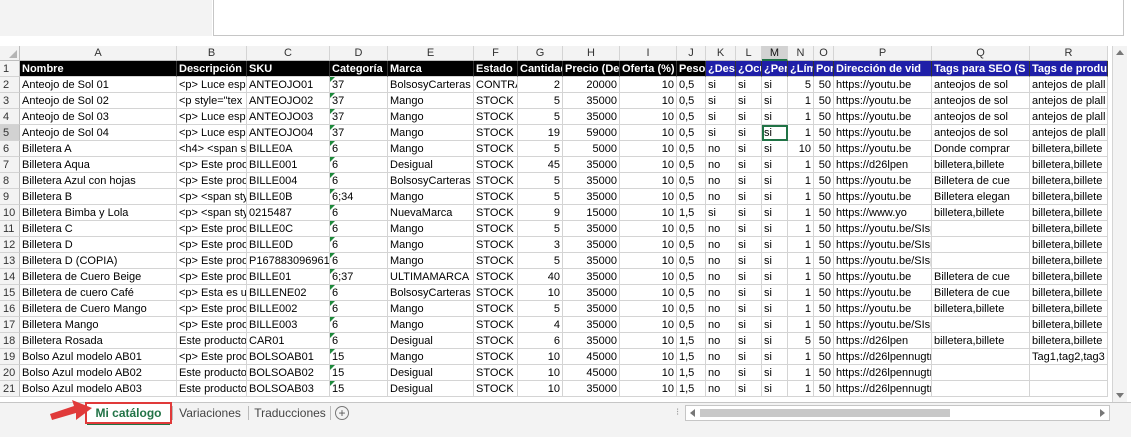 This screenshot has height=437, width=1131. What do you see at coordinates (288, 117) in the screenshot?
I see `table-cell: ANTEOJO03` at bounding box center [288, 117].